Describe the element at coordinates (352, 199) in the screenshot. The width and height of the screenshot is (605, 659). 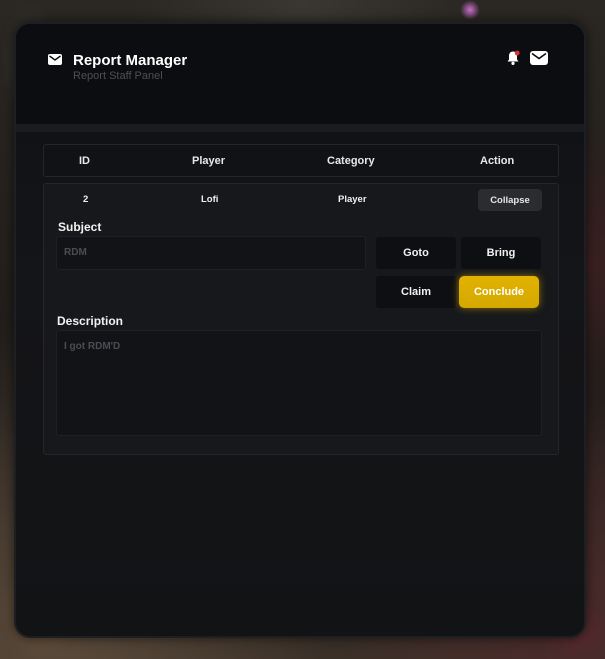
I see `report-category: Player` at that location.